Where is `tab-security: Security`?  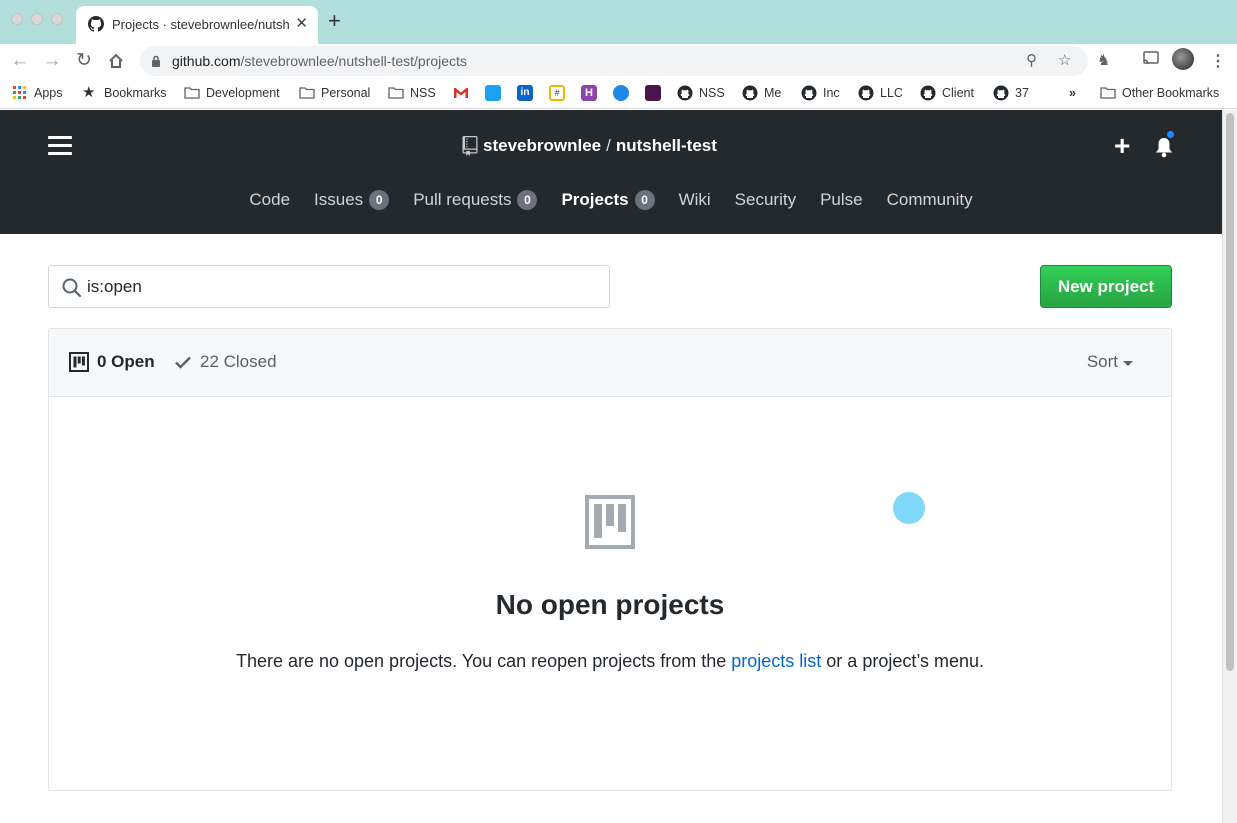 tab-security: Security is located at coordinates (765, 200).